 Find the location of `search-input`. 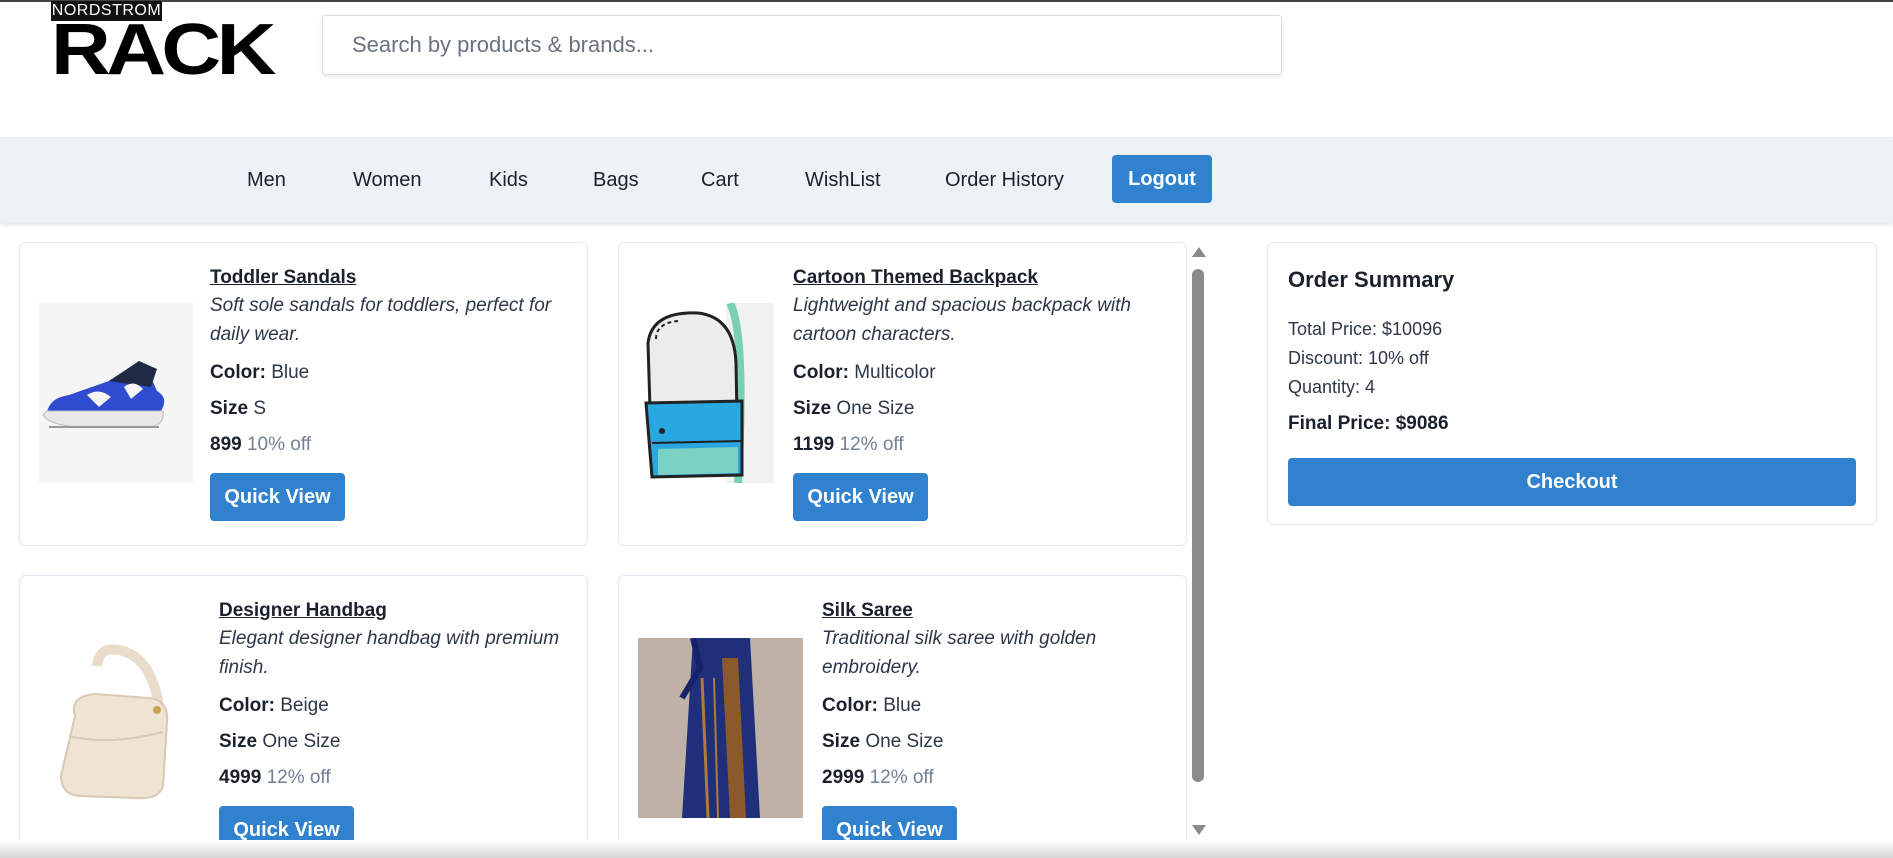

search-input is located at coordinates (816, 45).